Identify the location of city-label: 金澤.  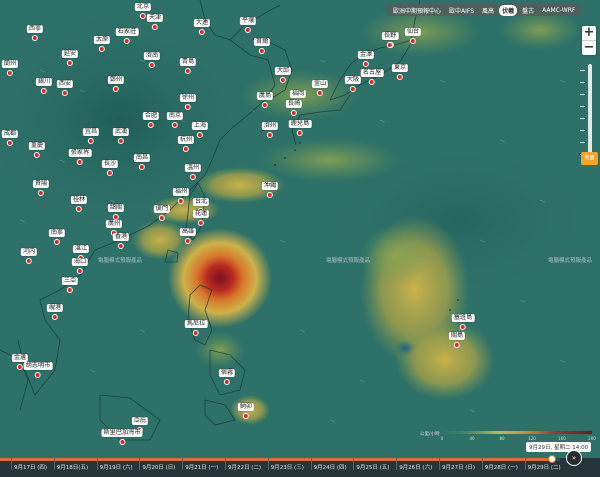
(366, 55).